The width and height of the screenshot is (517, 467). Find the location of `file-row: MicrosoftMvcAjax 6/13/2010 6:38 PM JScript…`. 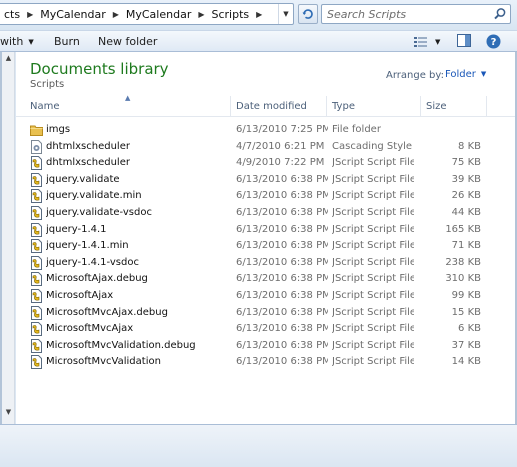

file-row: MicrosoftMvcAjax 6/13/2010 6:38 PM JScript… is located at coordinates (265, 329).